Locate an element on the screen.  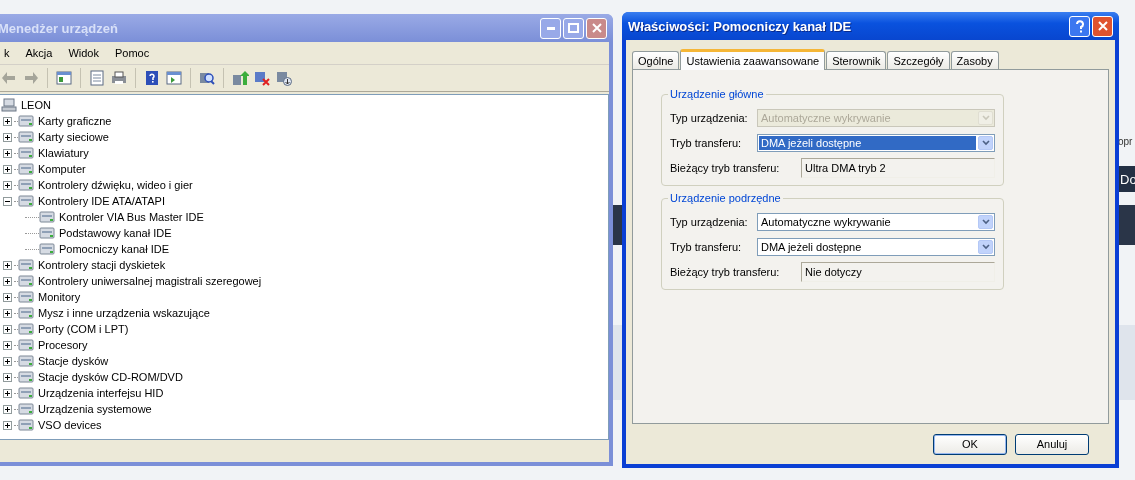
tree-item: Stacje dysków CD-ROM/DVD is located at coordinates (110, 377).